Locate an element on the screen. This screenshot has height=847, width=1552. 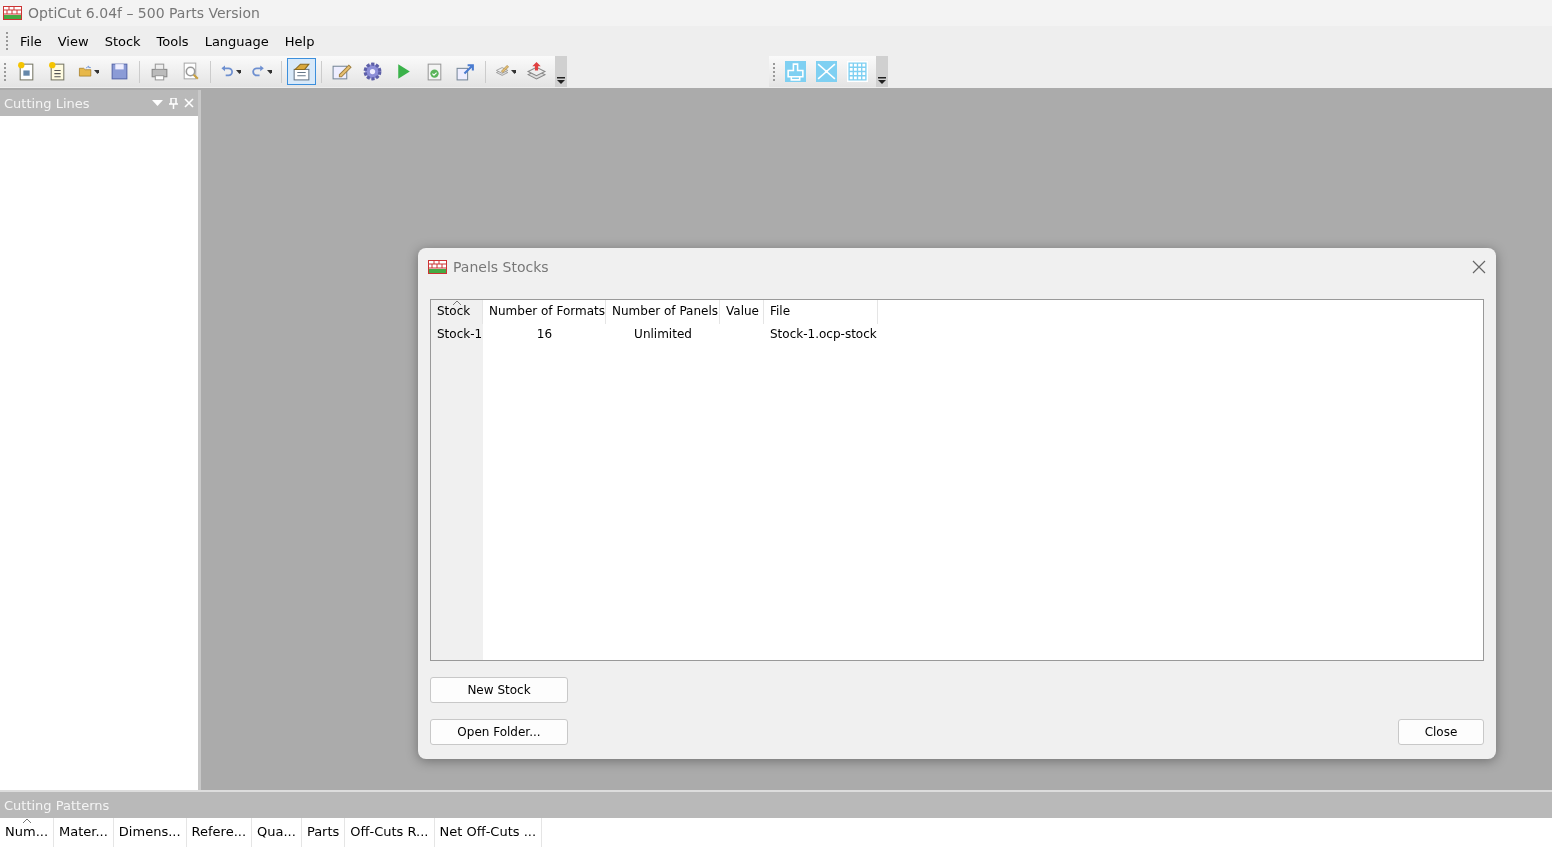
close-icon is located at coordinates (1479, 267).